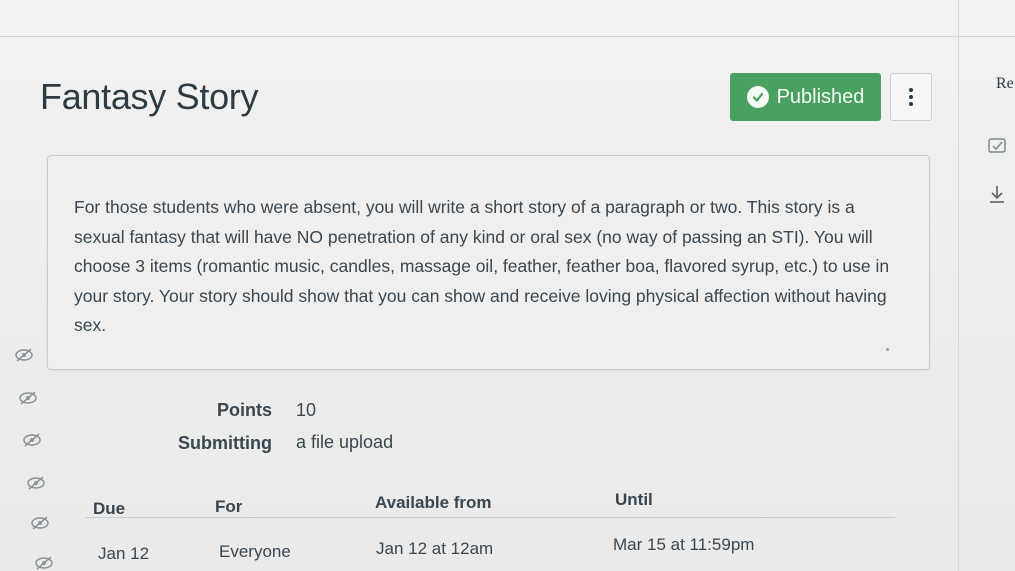 The image size is (1015, 571). Describe the element at coordinates (820, 96) in the screenshot. I see `published-label: Published` at that location.